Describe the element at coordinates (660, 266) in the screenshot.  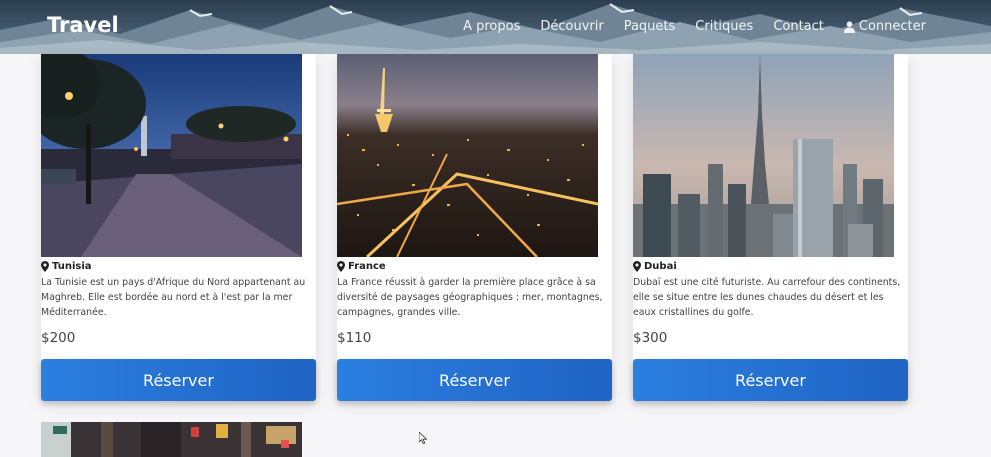
I see `card-place-name: Dubai` at that location.